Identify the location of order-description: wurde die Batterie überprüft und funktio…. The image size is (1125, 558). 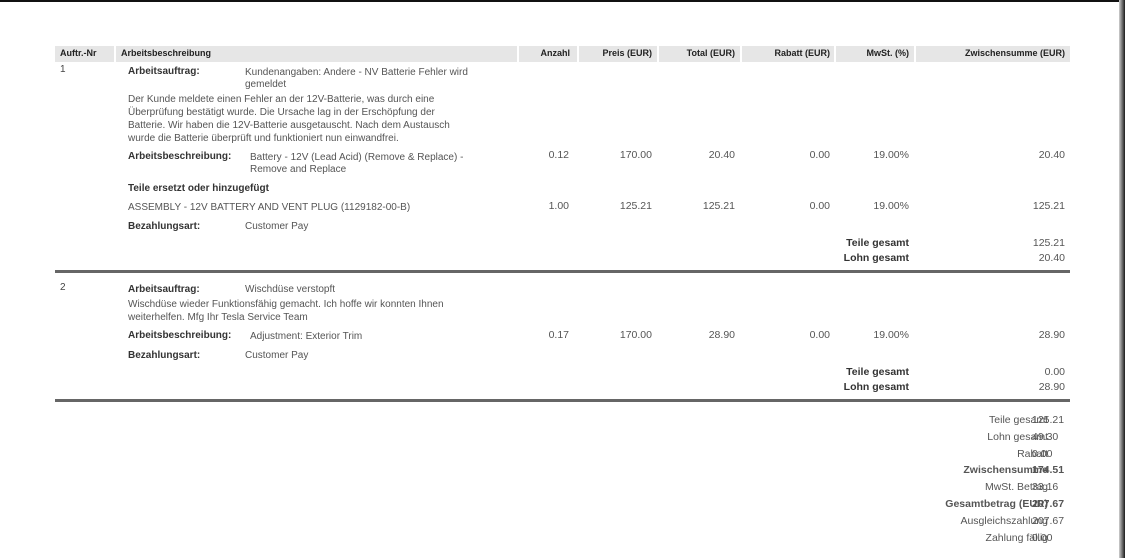
(263, 138).